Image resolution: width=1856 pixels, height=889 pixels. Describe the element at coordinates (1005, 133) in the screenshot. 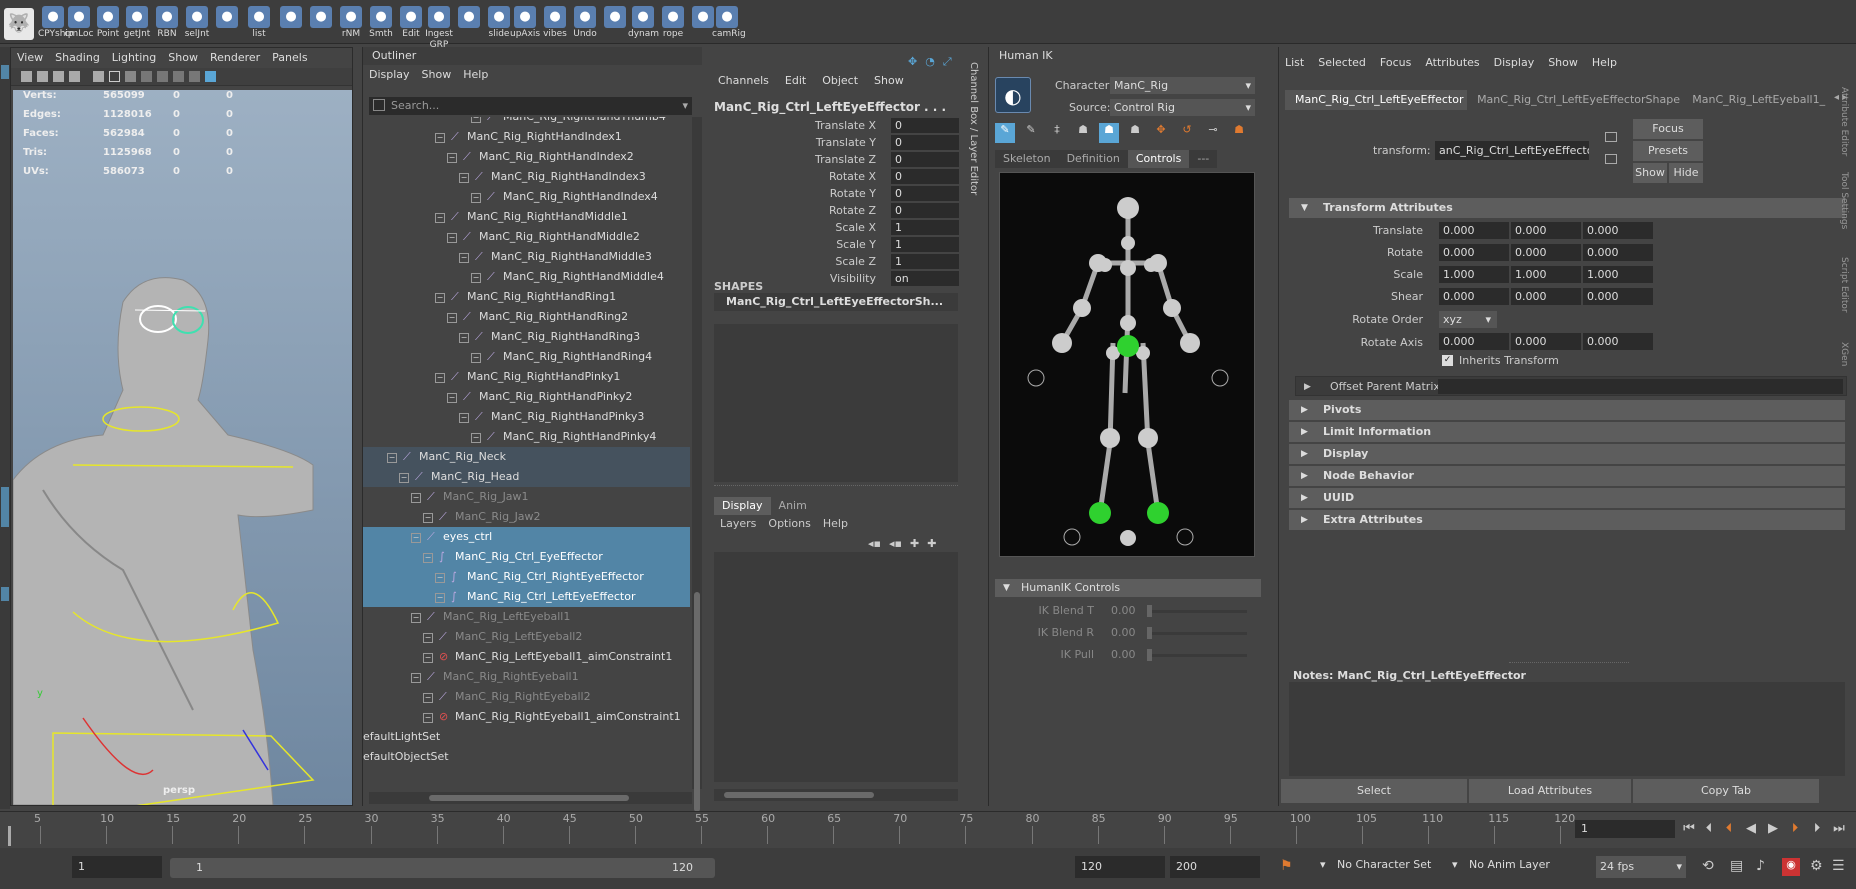

I see `edit-pin-icon: ✎` at that location.